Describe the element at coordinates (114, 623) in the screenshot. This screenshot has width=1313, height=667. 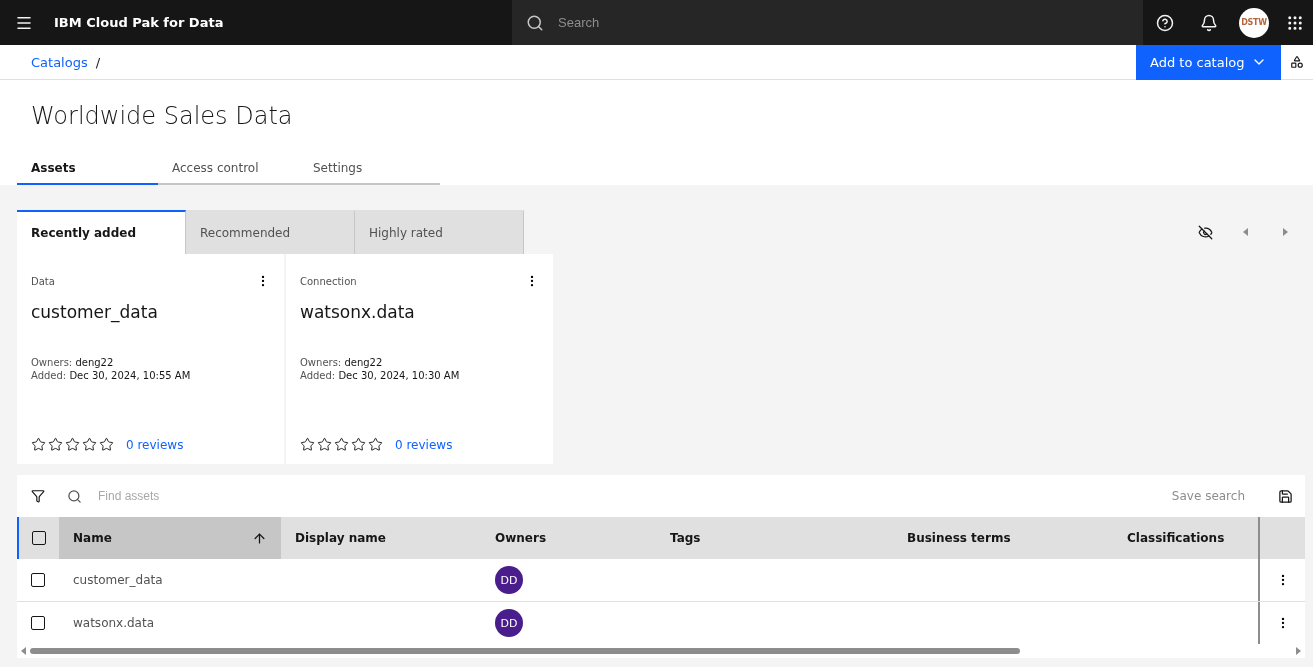
I see `table-cell-text: watsonx.data` at that location.